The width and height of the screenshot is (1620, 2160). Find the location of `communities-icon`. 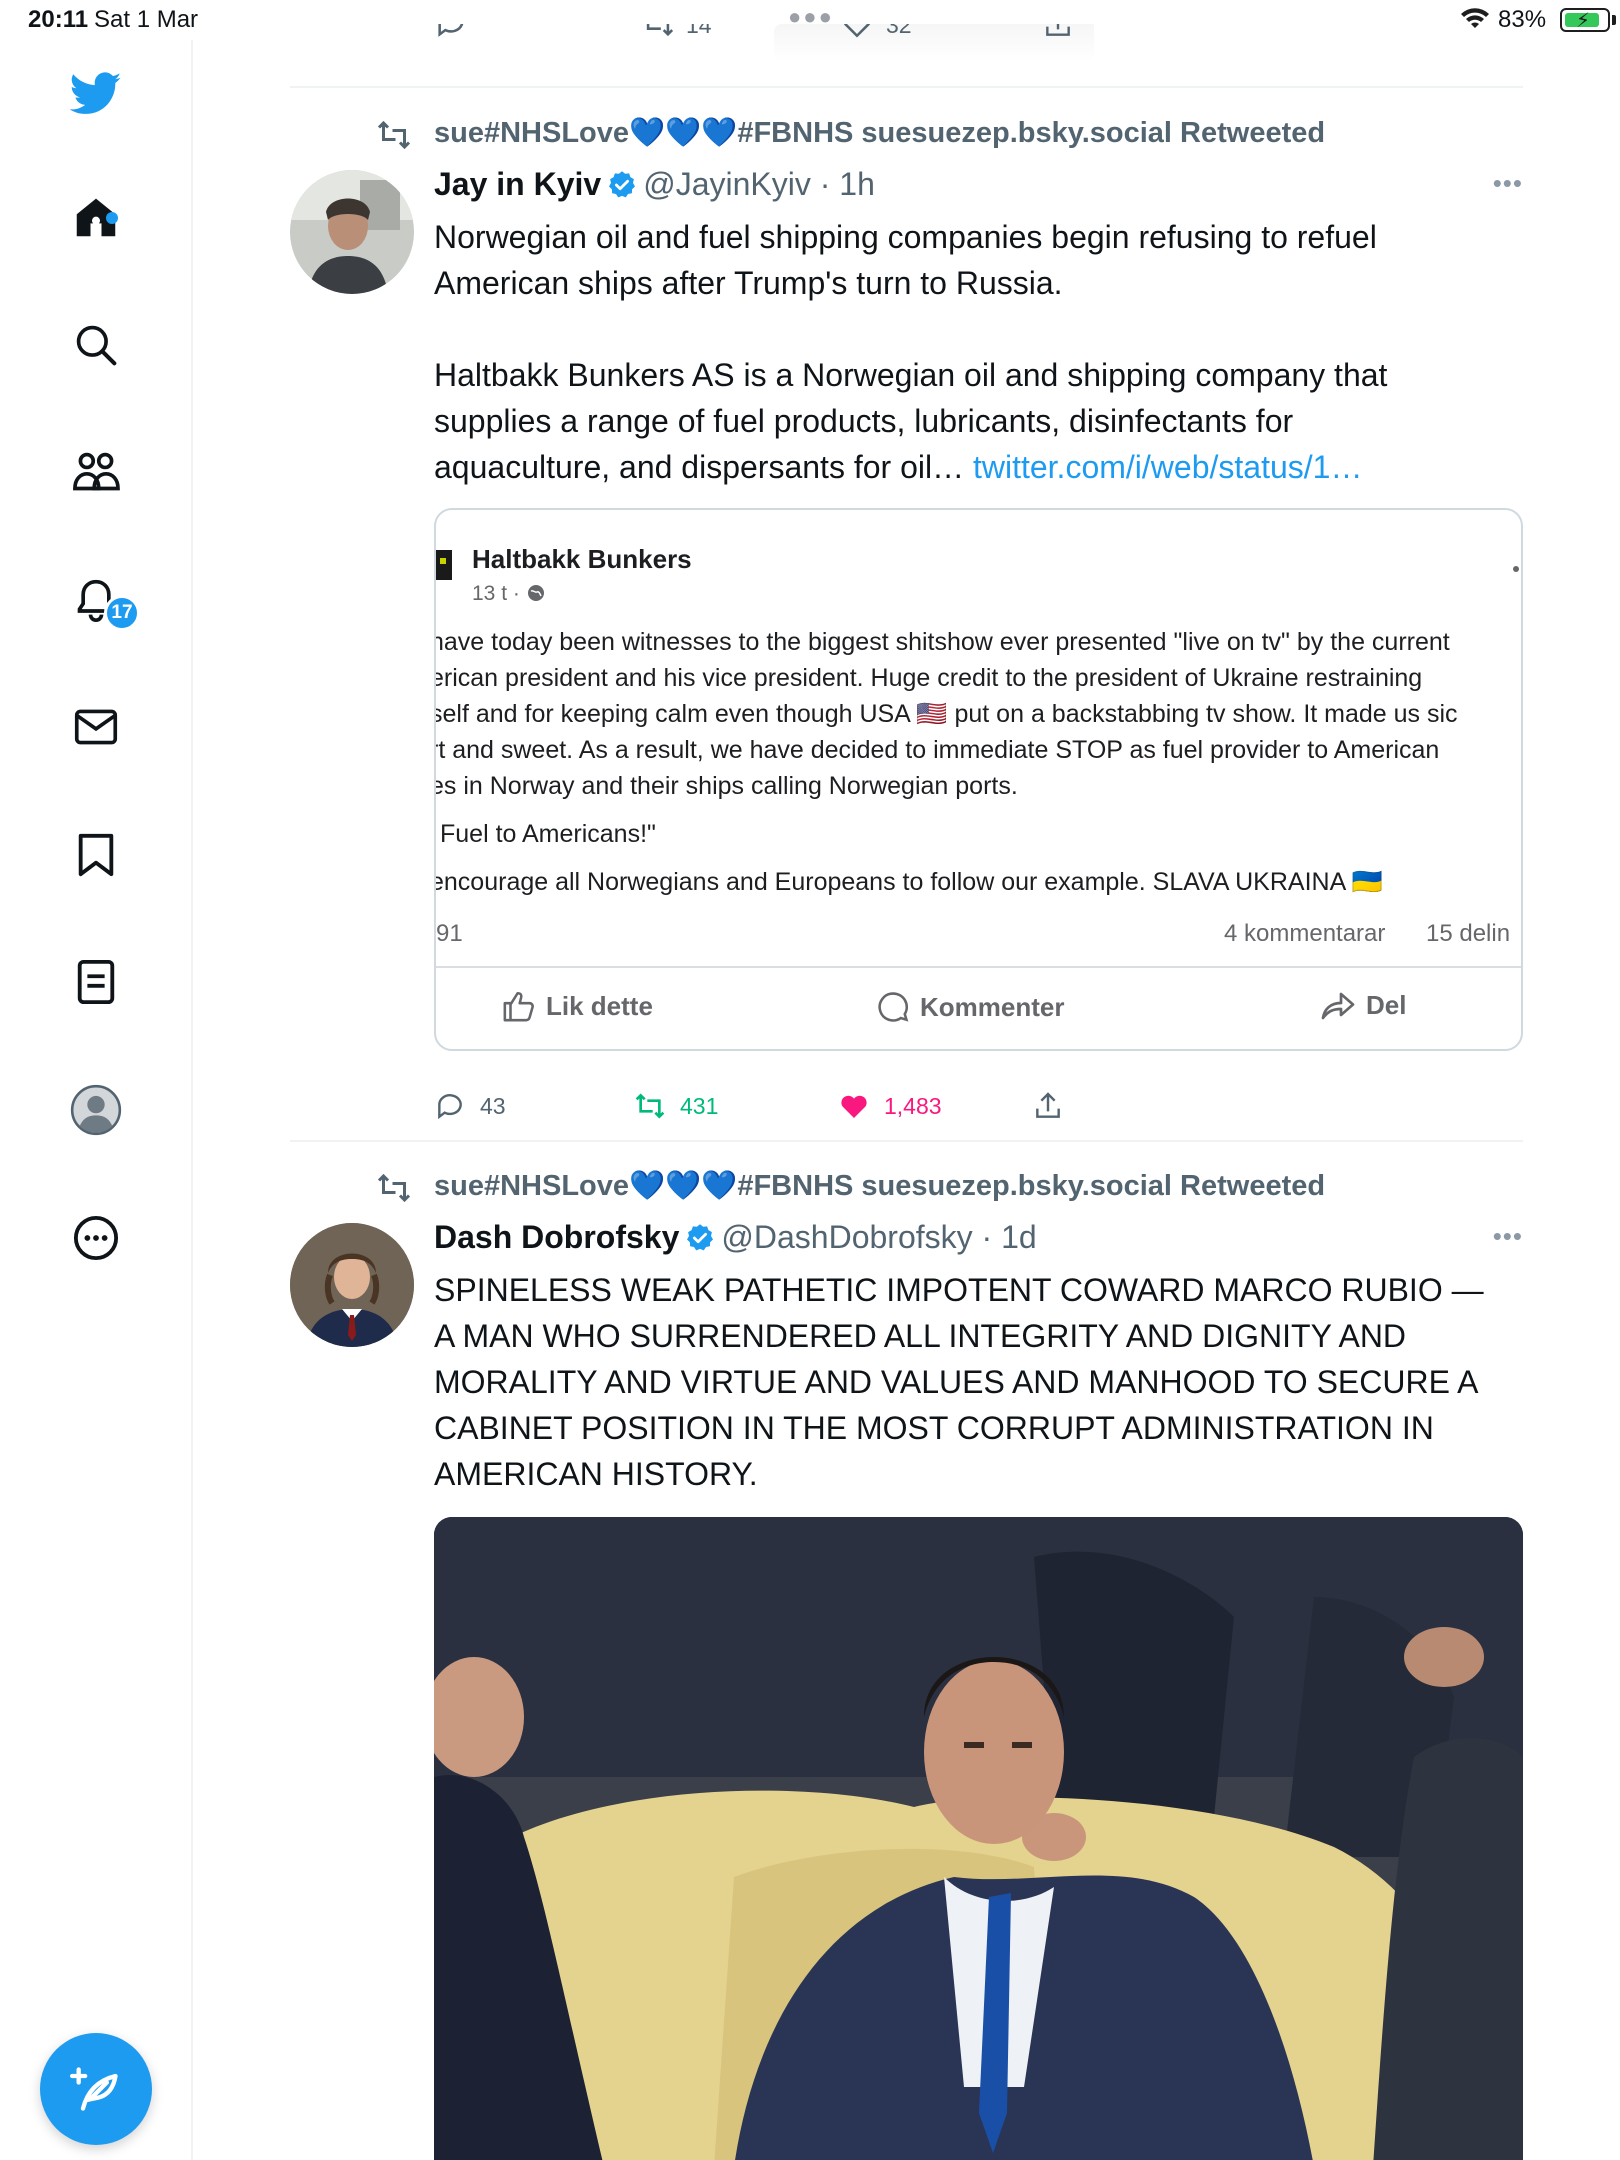

communities-icon is located at coordinates (96, 472).